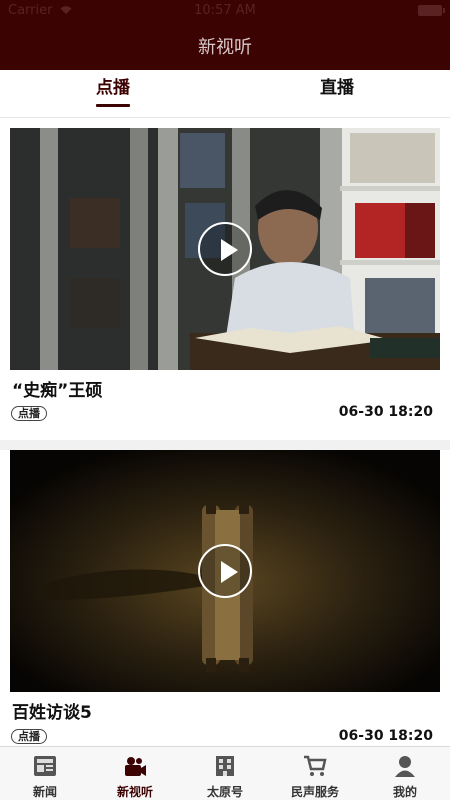 The height and width of the screenshot is (800, 450). What do you see at coordinates (44, 792) in the screenshot?
I see `tabbar-label: 新闻` at bounding box center [44, 792].